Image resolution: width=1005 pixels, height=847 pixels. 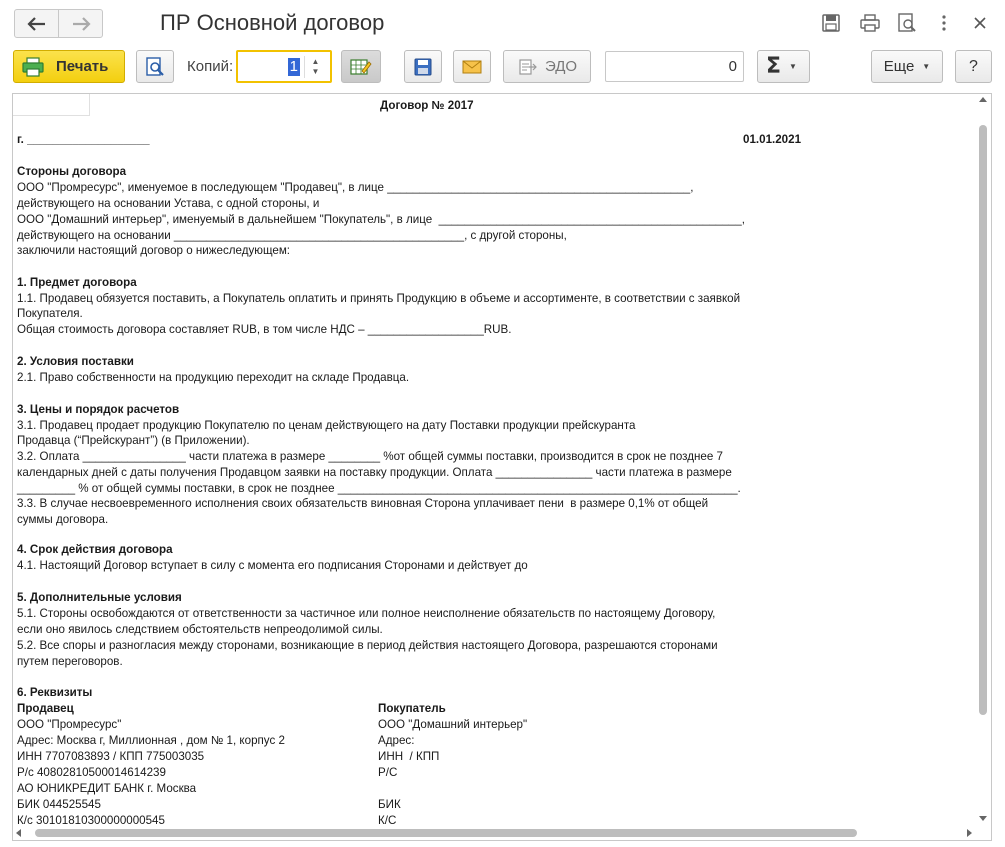 I want to click on doc-heading: г. ___________________, so click(x=83, y=139).